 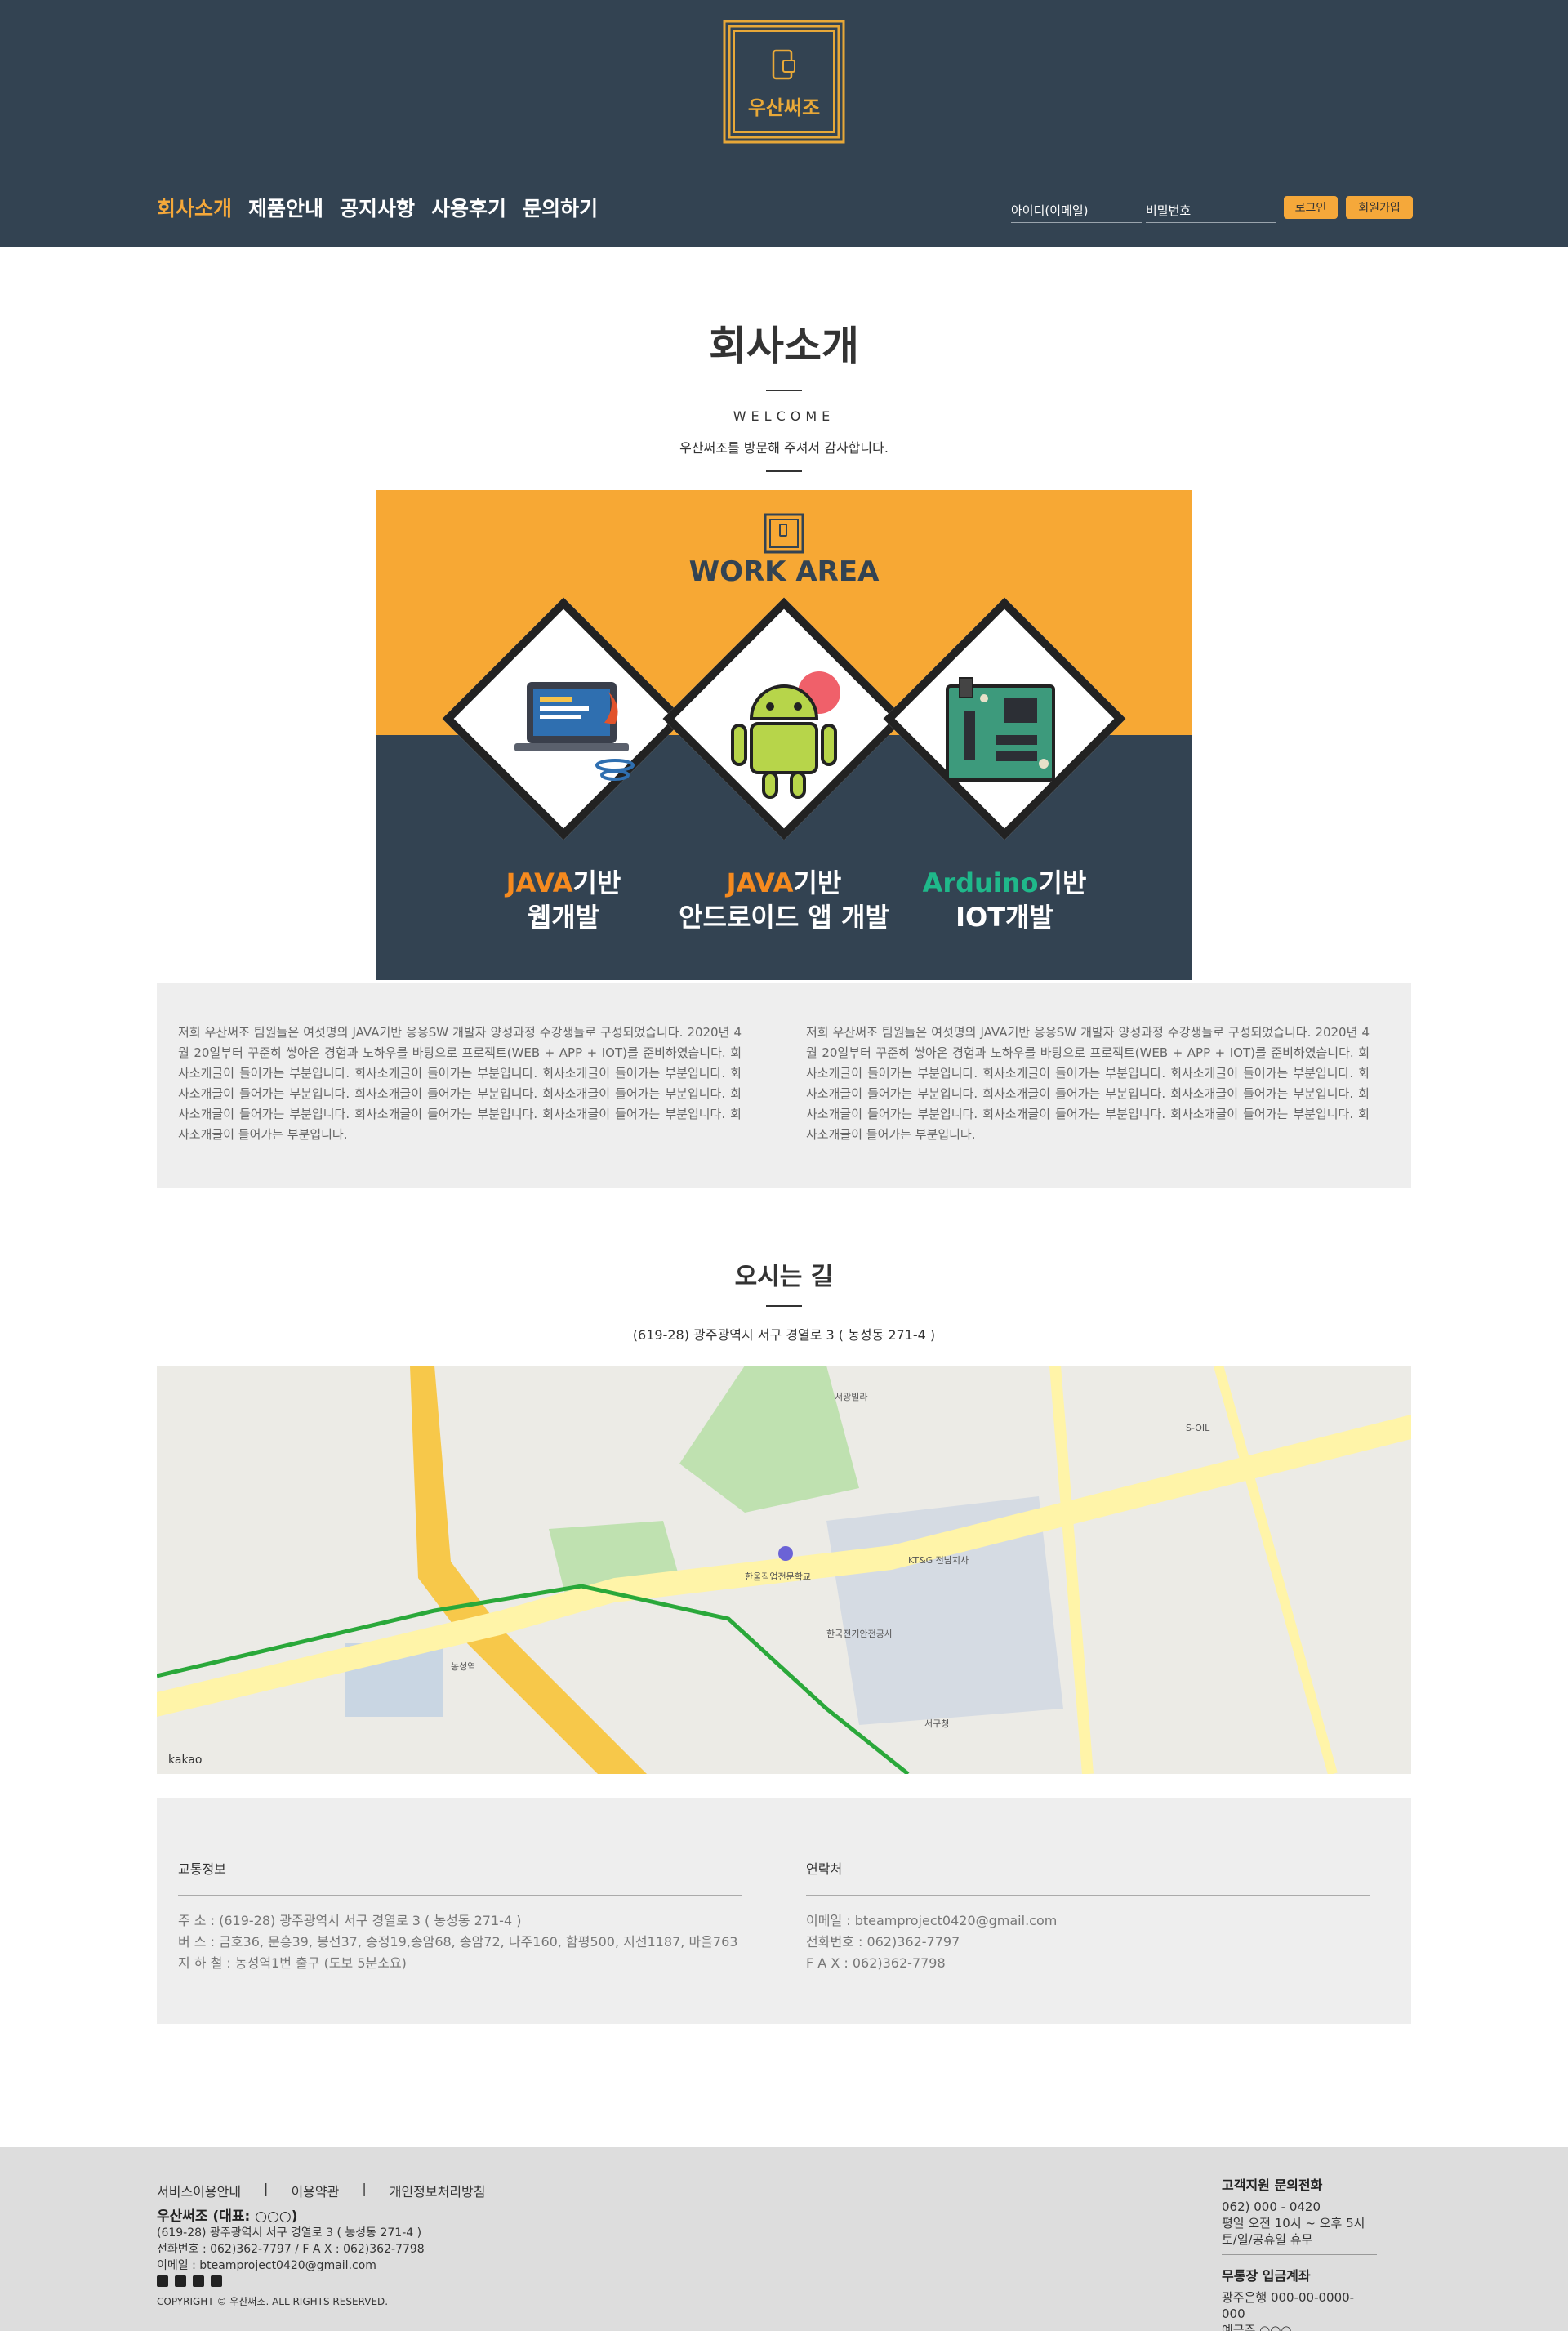 What do you see at coordinates (574, 731) in the screenshot?
I see `laptop-java-icon` at bounding box center [574, 731].